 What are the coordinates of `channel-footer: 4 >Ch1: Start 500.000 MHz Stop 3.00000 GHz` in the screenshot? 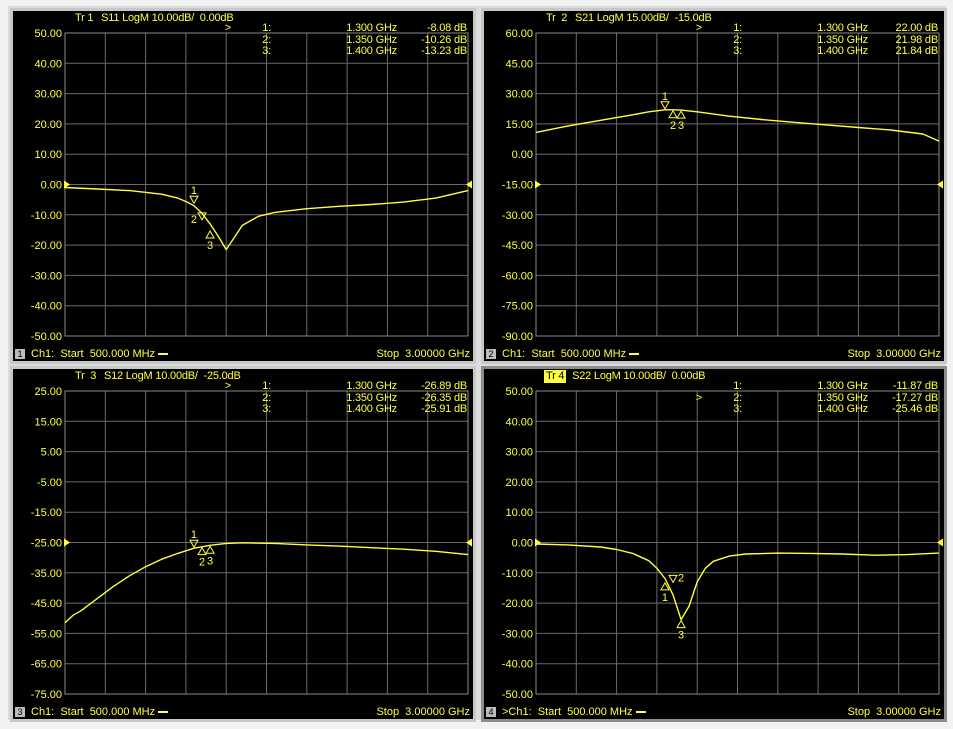 It's located at (714, 712).